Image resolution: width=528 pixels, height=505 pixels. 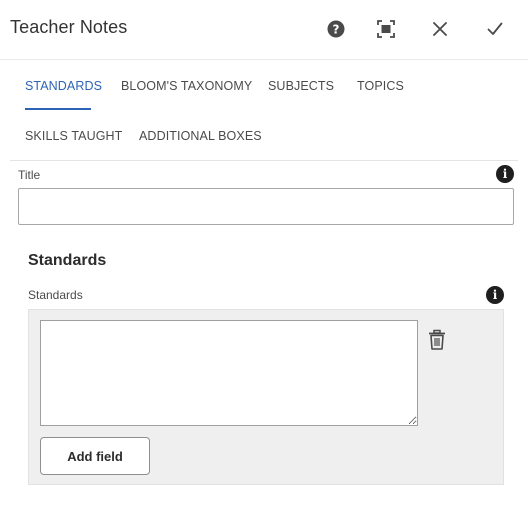 I want to click on add-field-button: Add field, so click(x=95, y=456).